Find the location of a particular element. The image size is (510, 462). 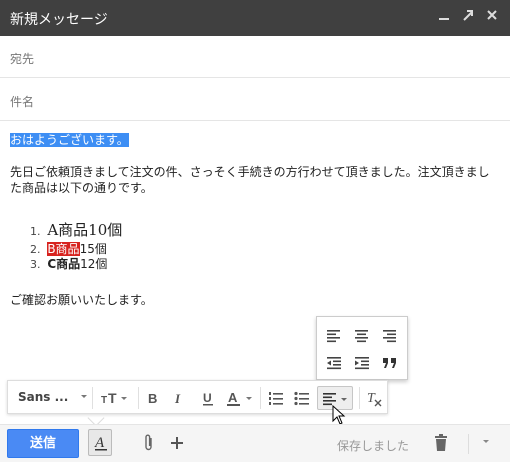

recipients-label: 宛先 is located at coordinates (22, 59).